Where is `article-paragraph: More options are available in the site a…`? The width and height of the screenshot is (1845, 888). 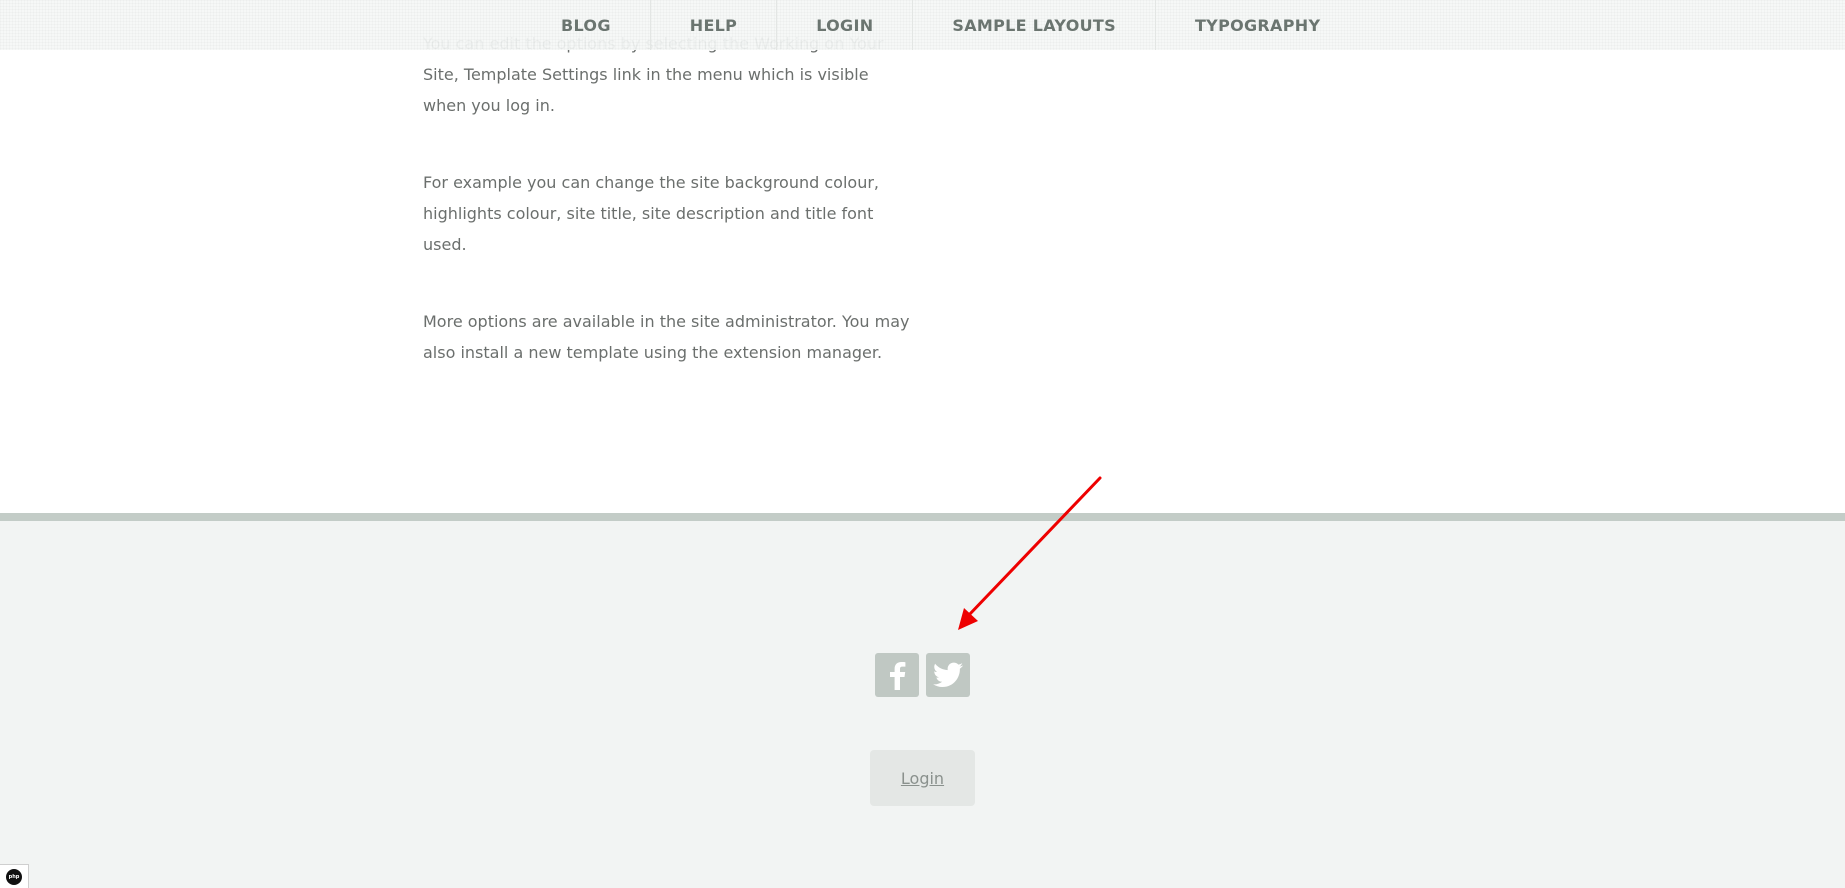 article-paragraph: More options are available in the site a… is located at coordinates (666, 337).